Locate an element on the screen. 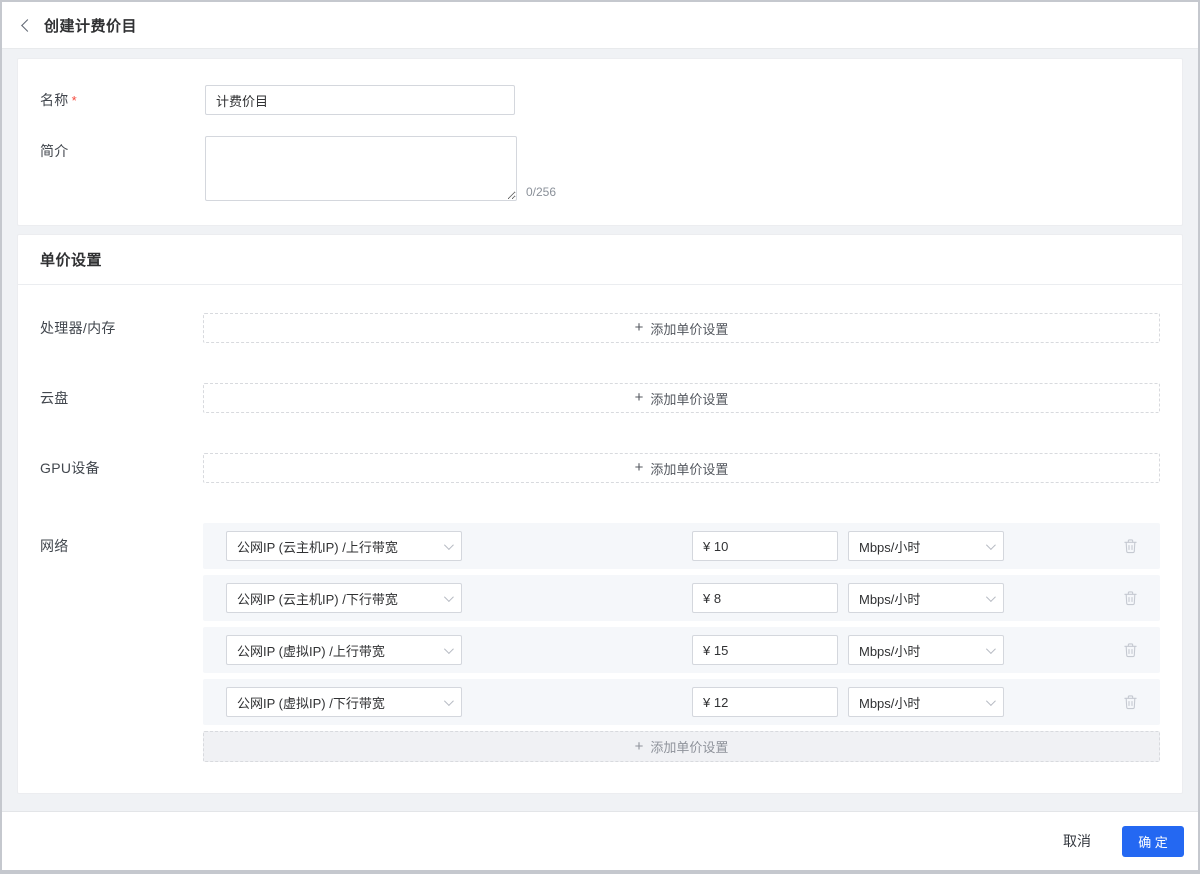 The height and width of the screenshot is (874, 1200). add-unit-price-button-gpu: + 添加单价设置 is located at coordinates (681, 468).